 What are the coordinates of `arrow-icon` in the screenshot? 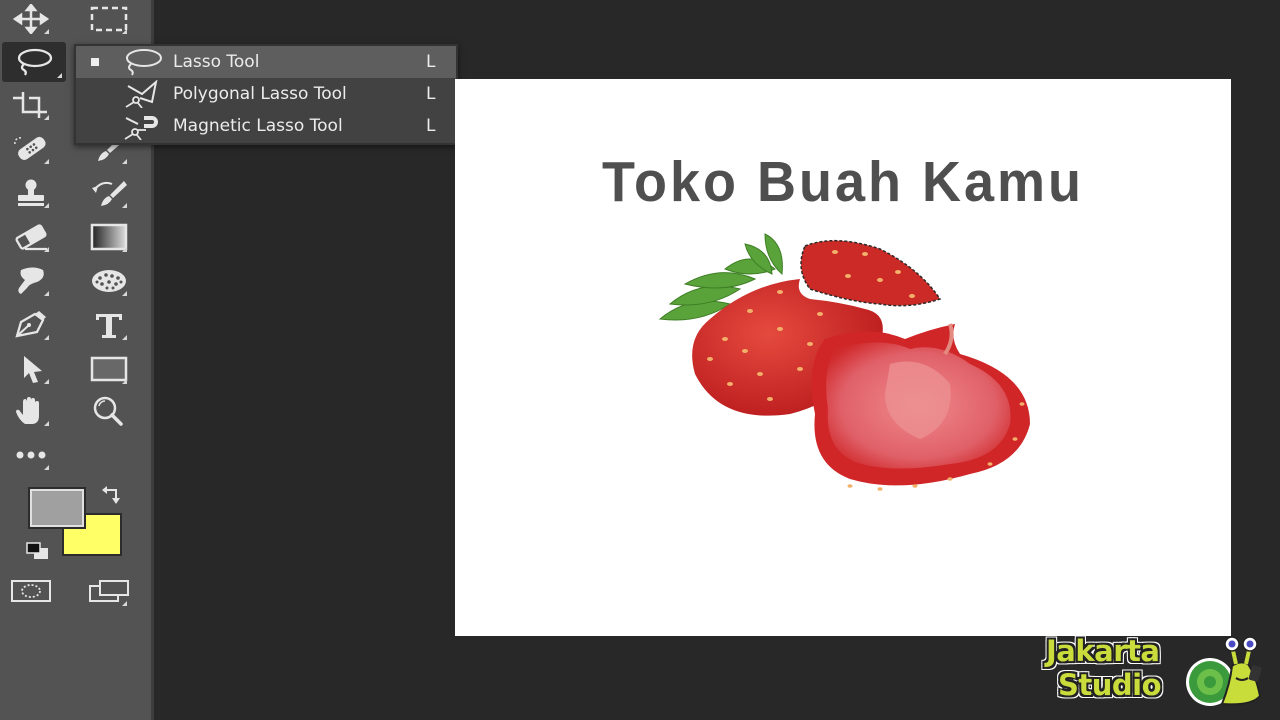 It's located at (33, 369).